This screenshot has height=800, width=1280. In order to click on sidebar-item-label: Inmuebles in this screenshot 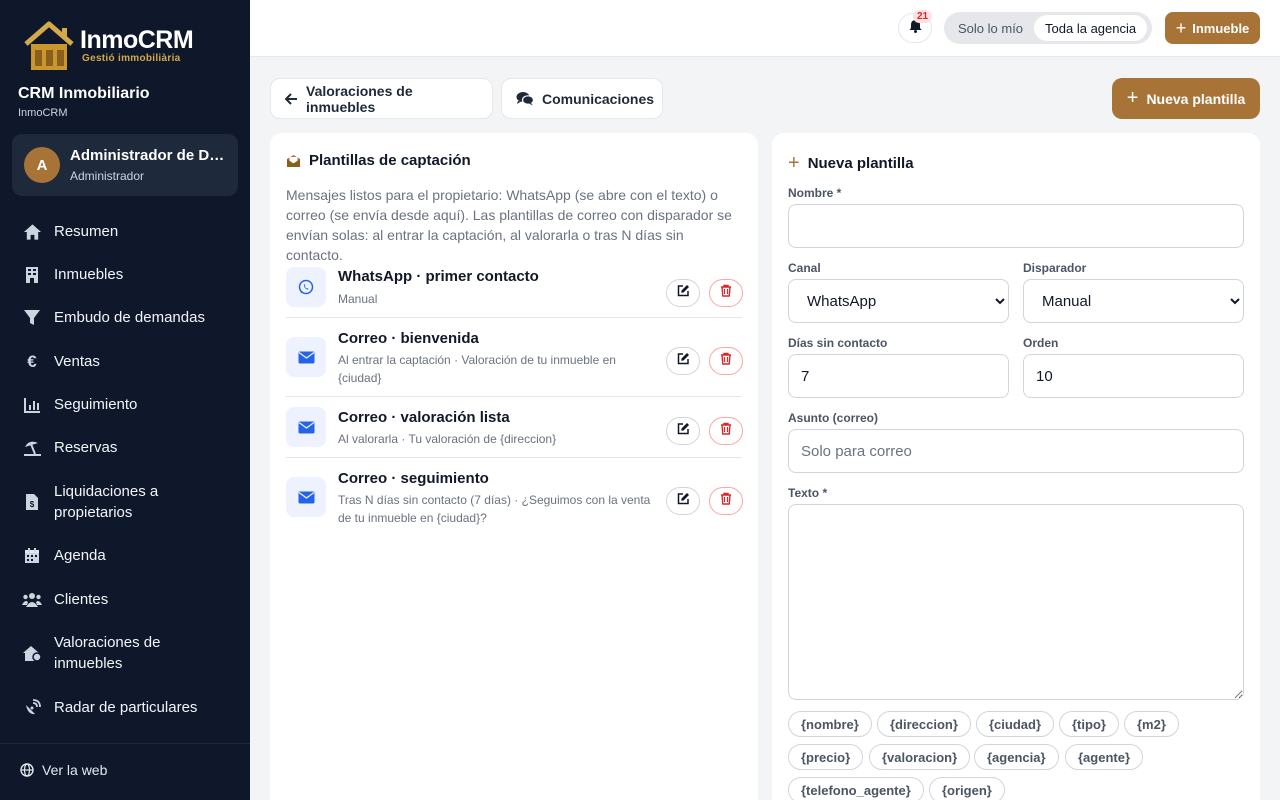, I will do `click(89, 274)`.